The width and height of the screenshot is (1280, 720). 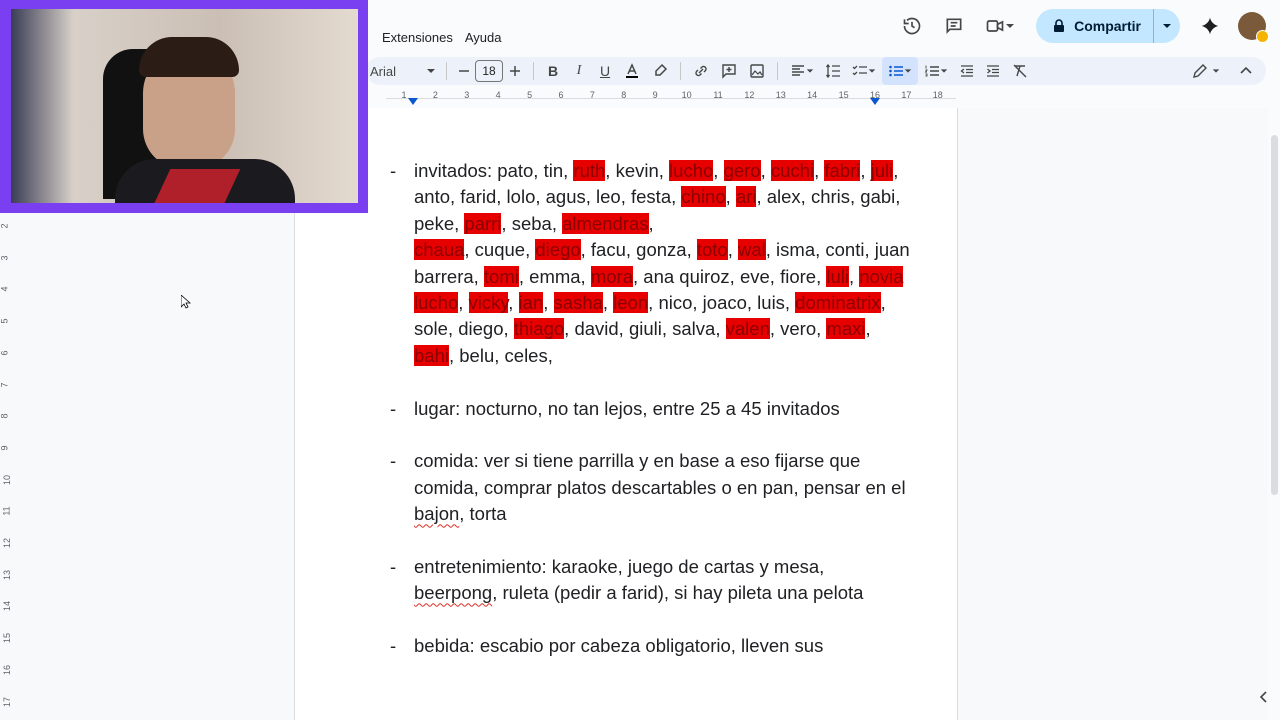 What do you see at coordinates (912, 26) in the screenshot?
I see `version-history-button` at bounding box center [912, 26].